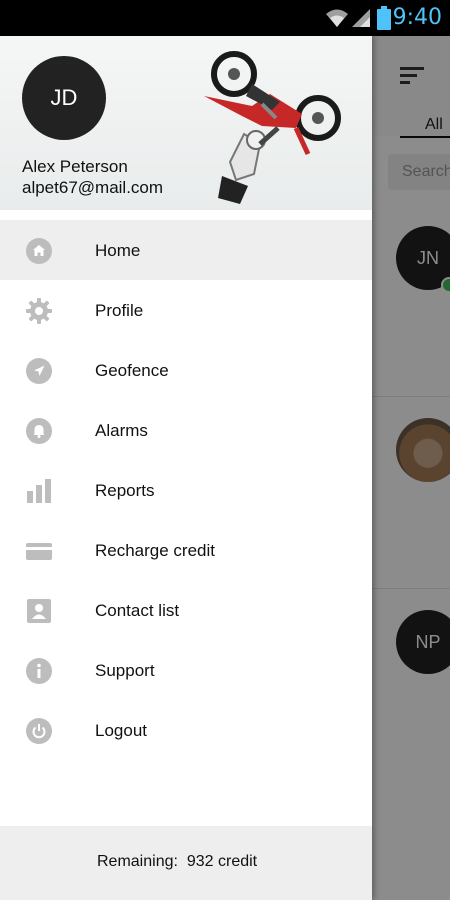 This screenshot has width=450, height=900. Describe the element at coordinates (39, 251) in the screenshot. I see `home-icon` at that location.